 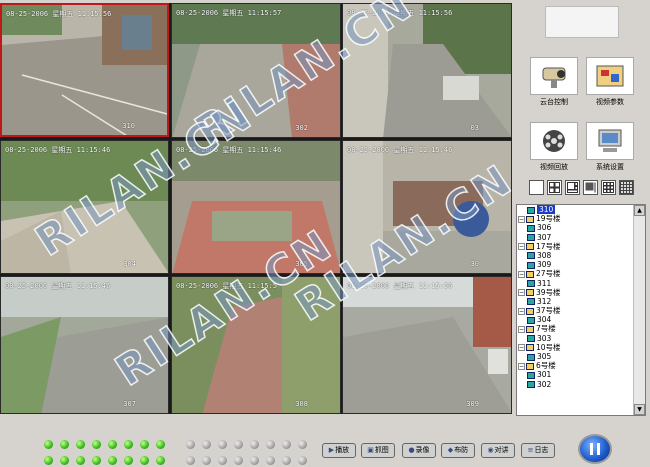 I want to click on control-button-3: ●录像, so click(x=419, y=450).